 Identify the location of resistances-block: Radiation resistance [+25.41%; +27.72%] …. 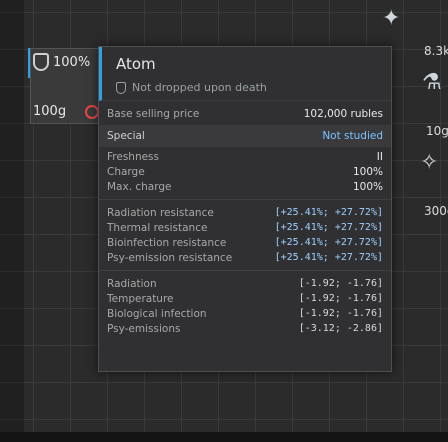
(245, 235).